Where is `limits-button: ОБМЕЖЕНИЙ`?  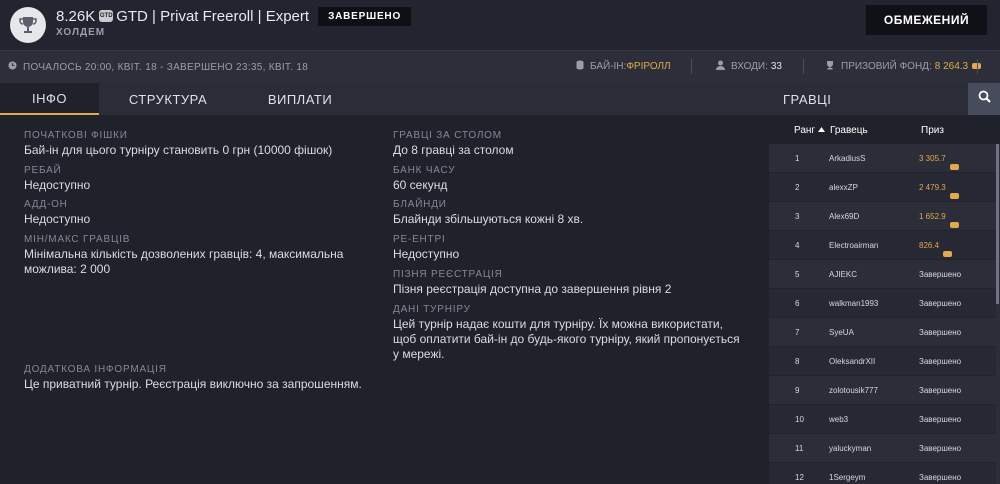 limits-button: ОБМЕЖЕНИЙ is located at coordinates (926, 20).